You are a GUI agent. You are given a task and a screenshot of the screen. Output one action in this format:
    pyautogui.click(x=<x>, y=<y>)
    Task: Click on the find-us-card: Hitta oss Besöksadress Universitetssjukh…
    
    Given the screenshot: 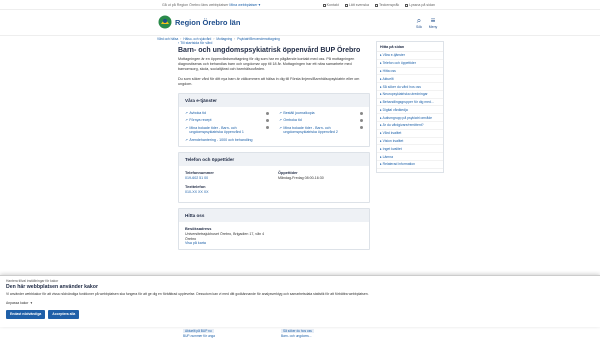 What is the action you would take?
    pyautogui.click(x=274, y=229)
    